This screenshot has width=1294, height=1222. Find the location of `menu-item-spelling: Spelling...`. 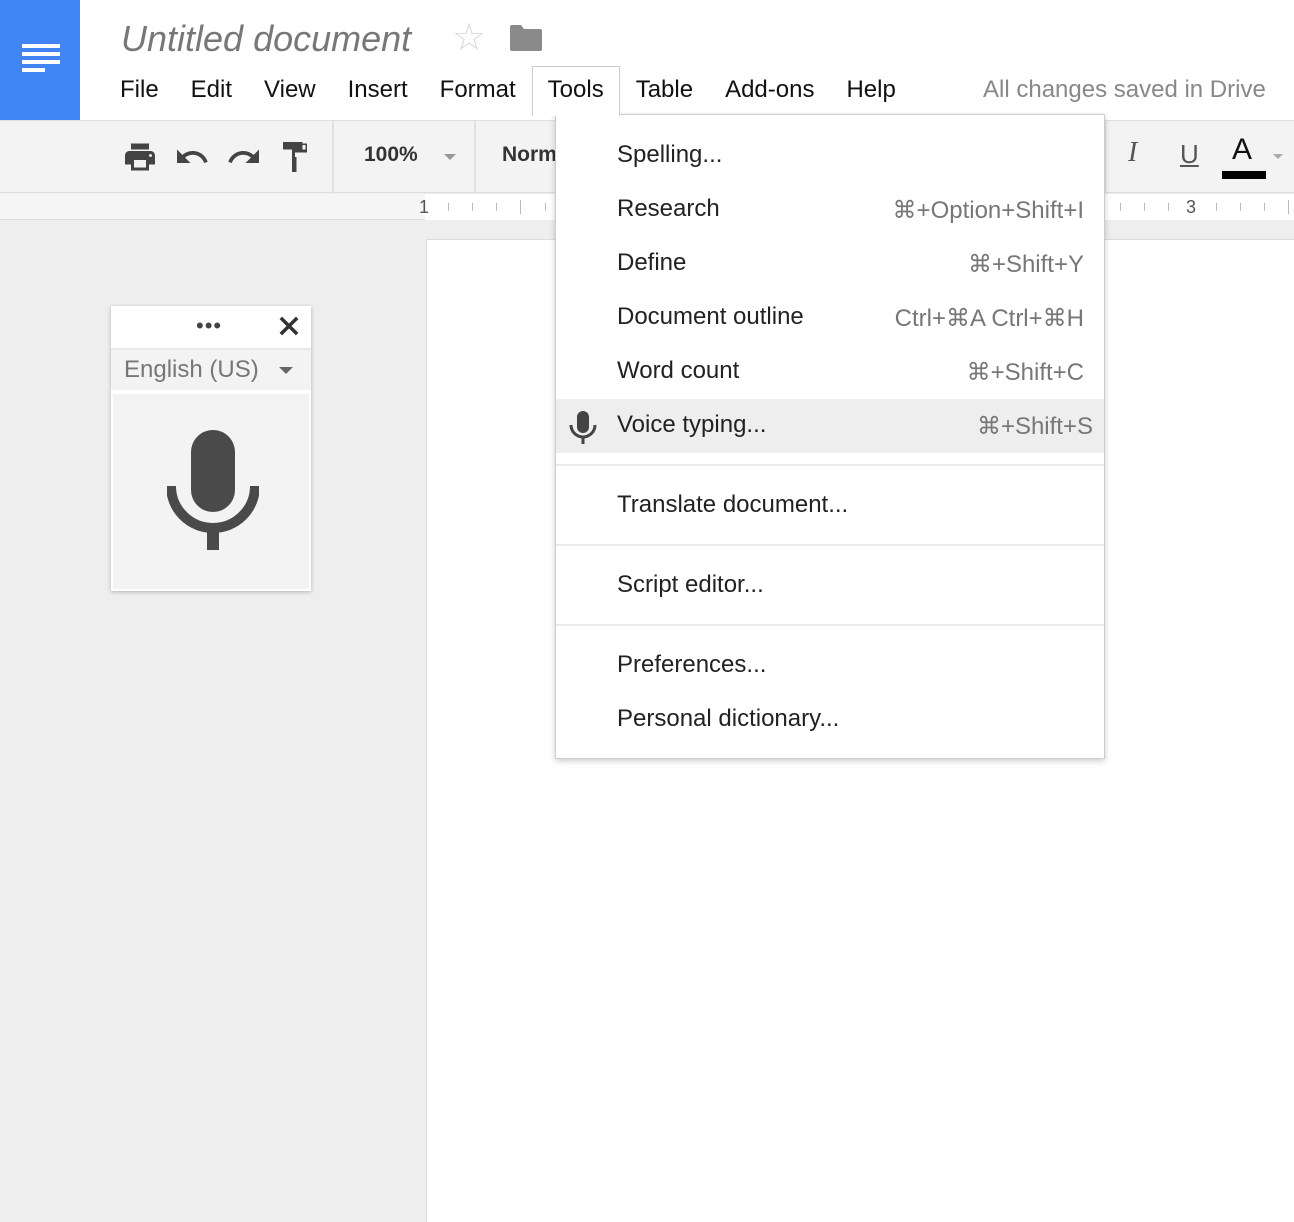

menu-item-spelling: Spelling... is located at coordinates (830, 156).